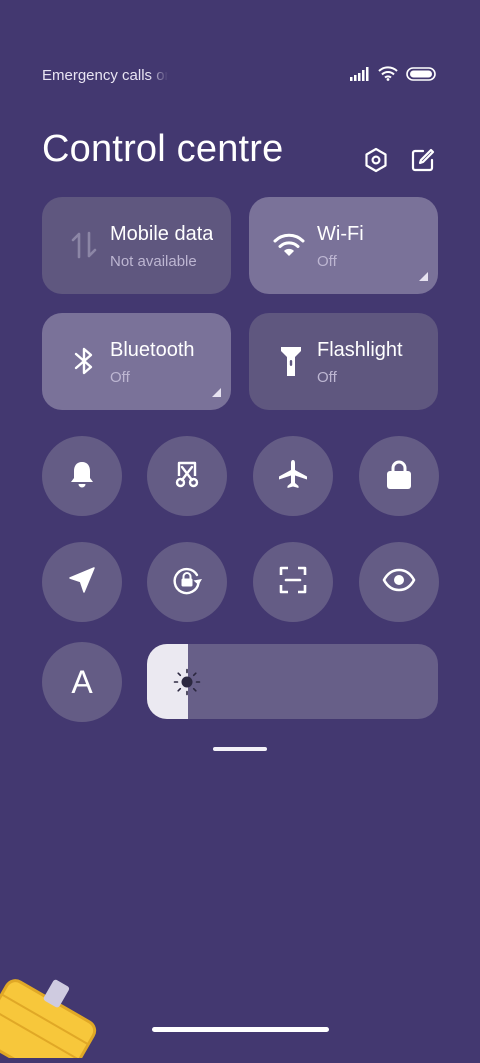  I want to click on airplane-icon, so click(293, 476).